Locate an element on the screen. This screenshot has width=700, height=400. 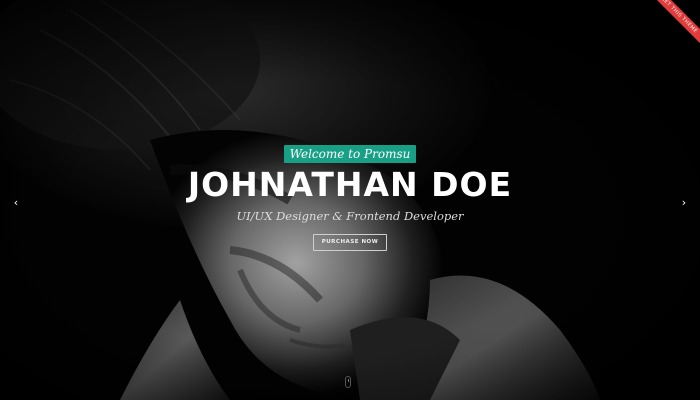
hero-subtitle: UI/UX Designer & Frontend Developer is located at coordinates (350, 216).